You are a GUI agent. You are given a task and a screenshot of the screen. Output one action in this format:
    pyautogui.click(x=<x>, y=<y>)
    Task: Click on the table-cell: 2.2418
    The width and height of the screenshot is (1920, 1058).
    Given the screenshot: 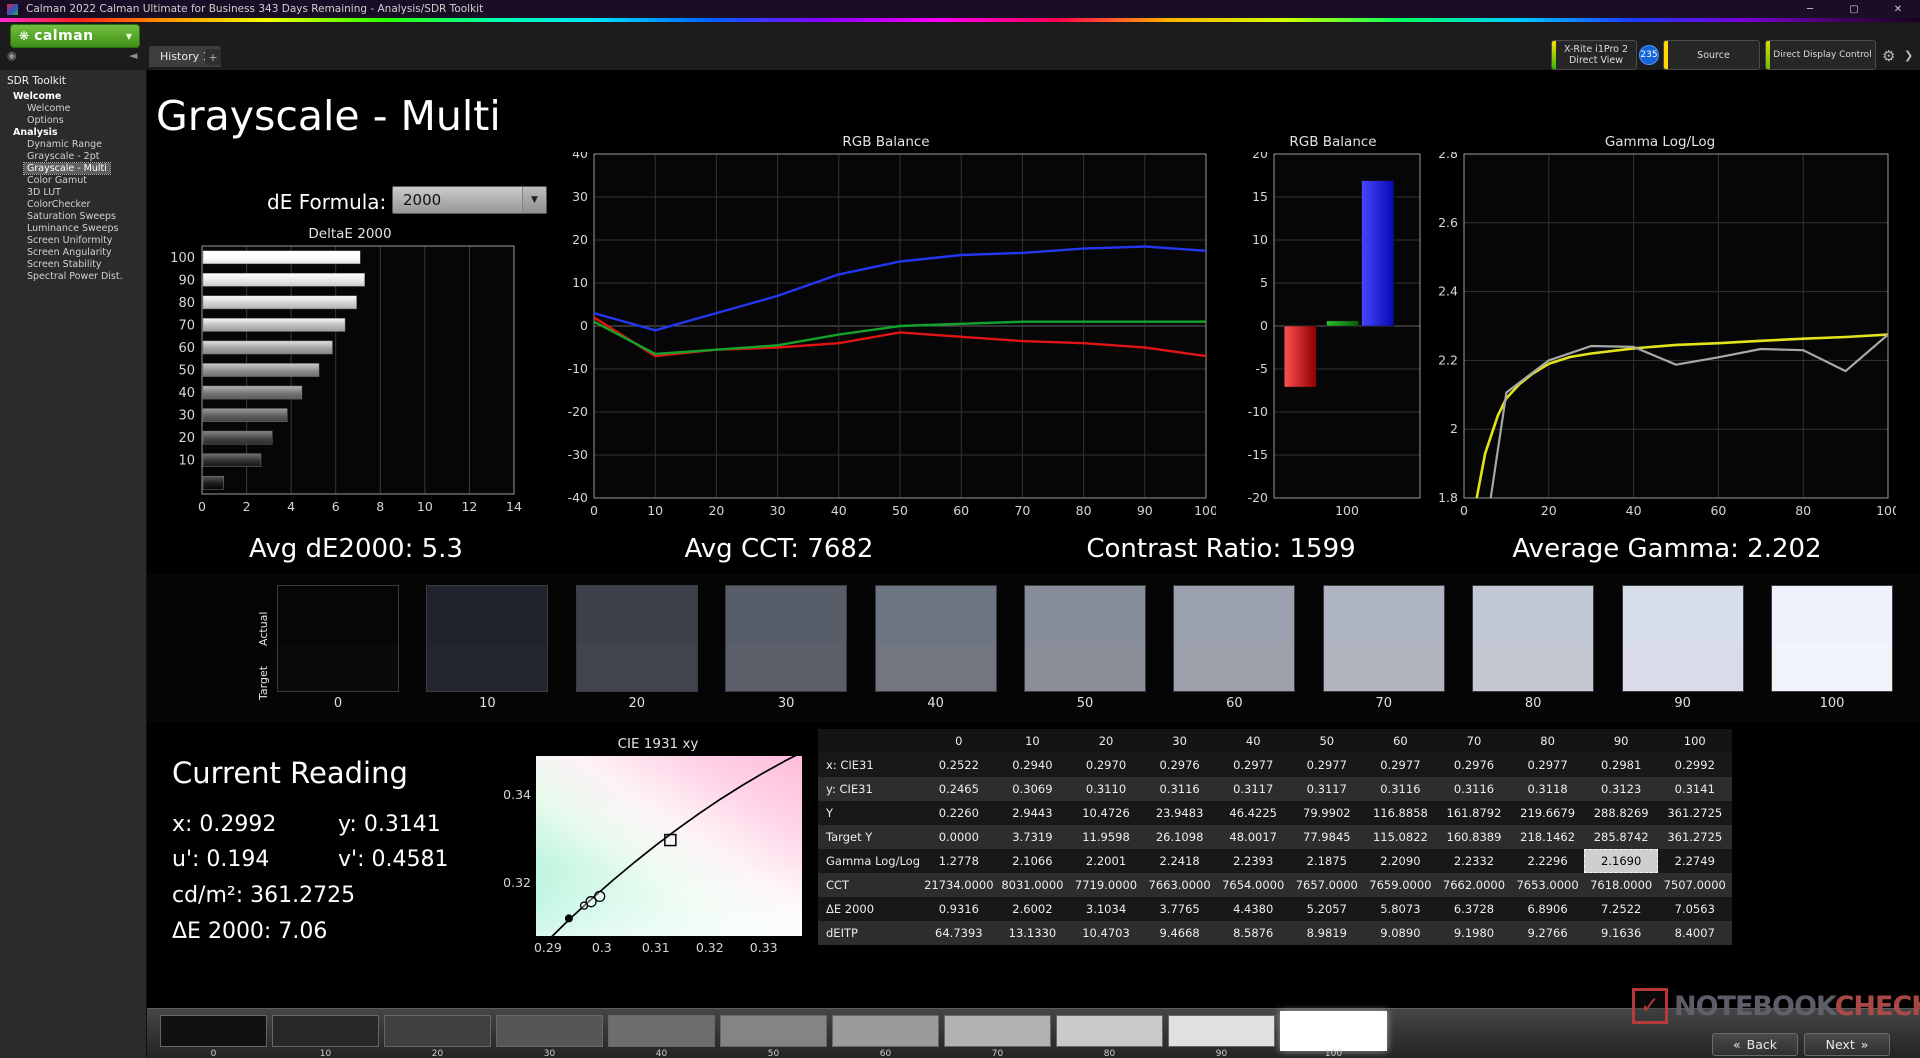 What is the action you would take?
    pyautogui.click(x=1180, y=861)
    